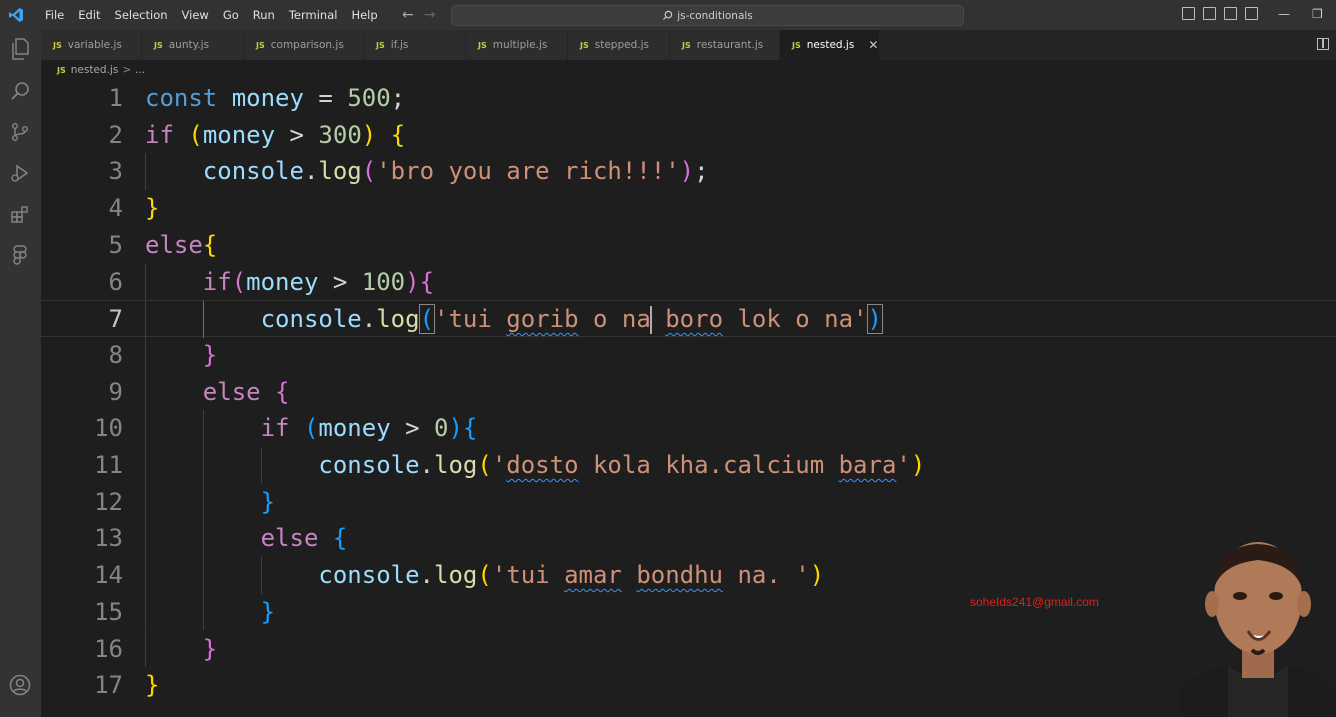 The image size is (1336, 717). I want to click on code-line: 16}, so click(688, 649).